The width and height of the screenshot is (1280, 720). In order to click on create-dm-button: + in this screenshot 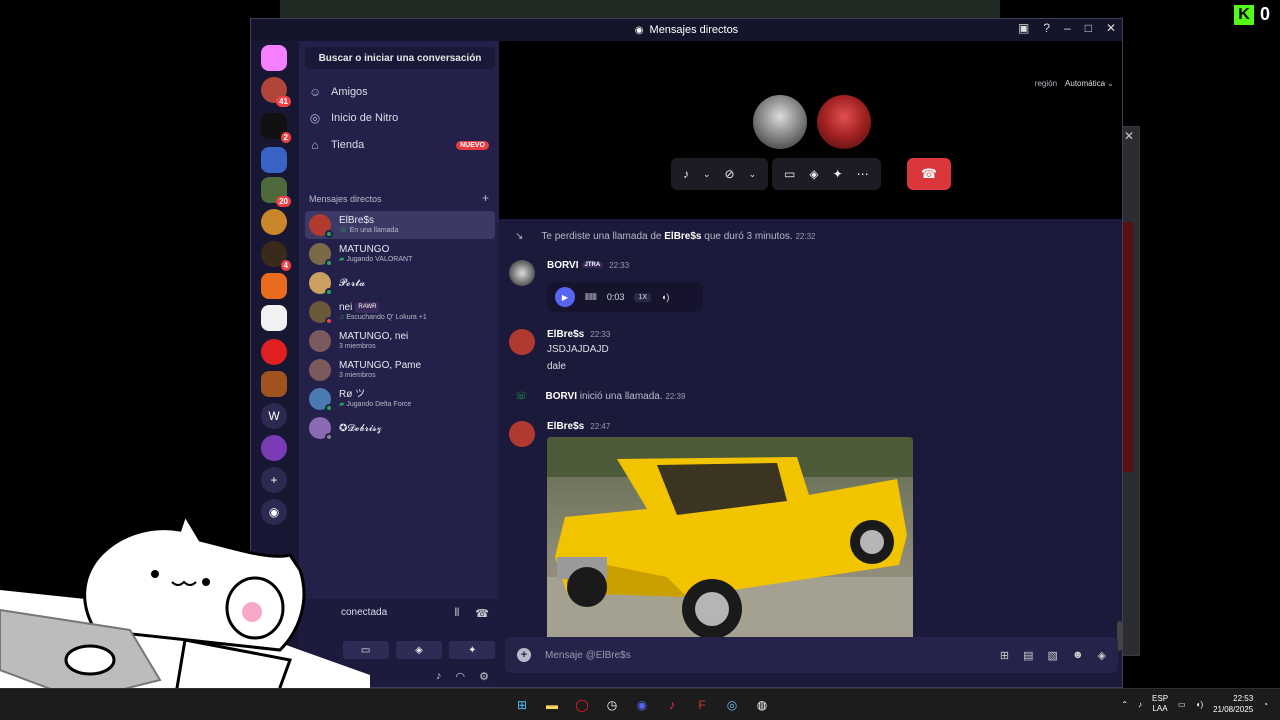, I will do `click(485, 198)`.